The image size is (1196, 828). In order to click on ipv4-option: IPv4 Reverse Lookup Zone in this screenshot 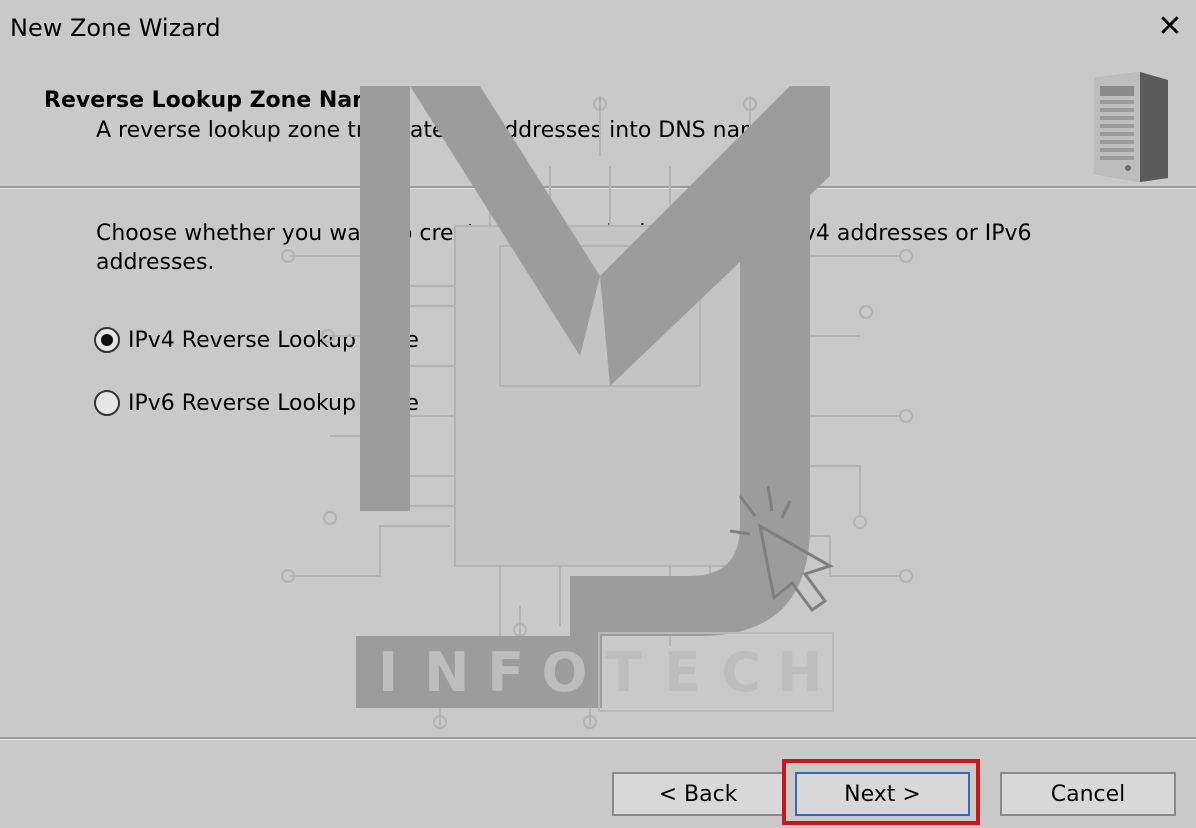, I will do `click(256, 340)`.